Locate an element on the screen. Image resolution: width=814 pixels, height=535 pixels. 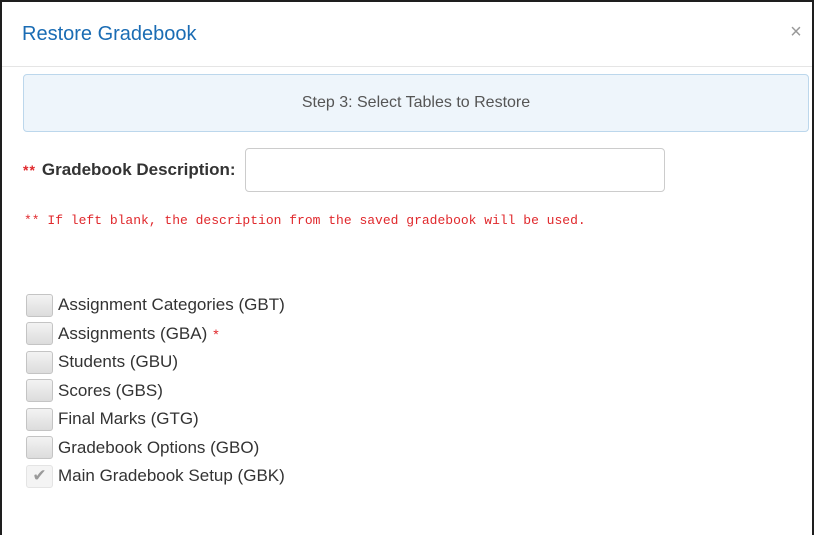
checkmark-icon: ✔ is located at coordinates (39, 476).